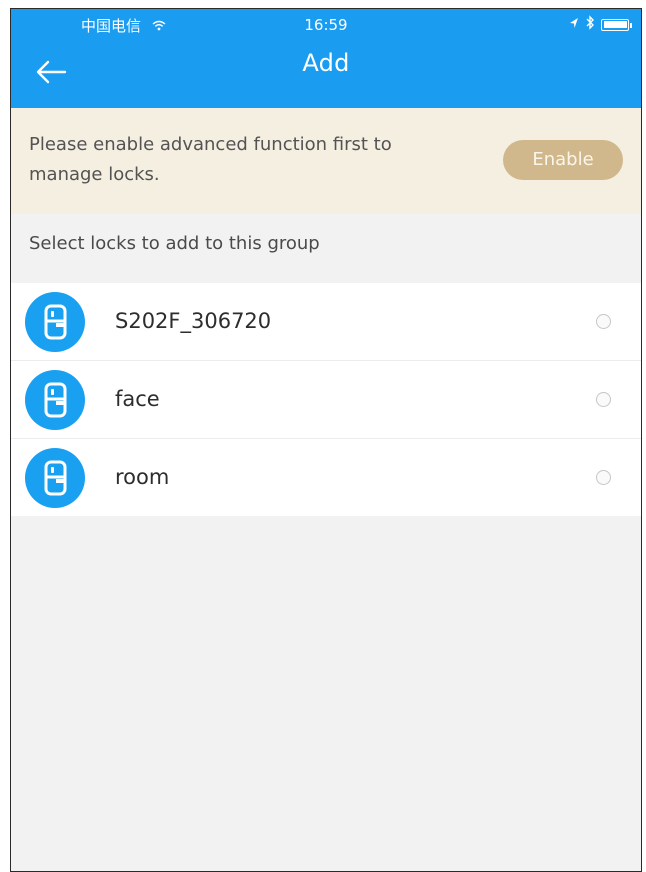 The image size is (646, 872). What do you see at coordinates (142, 477) in the screenshot?
I see `lock-name: room` at bounding box center [142, 477].